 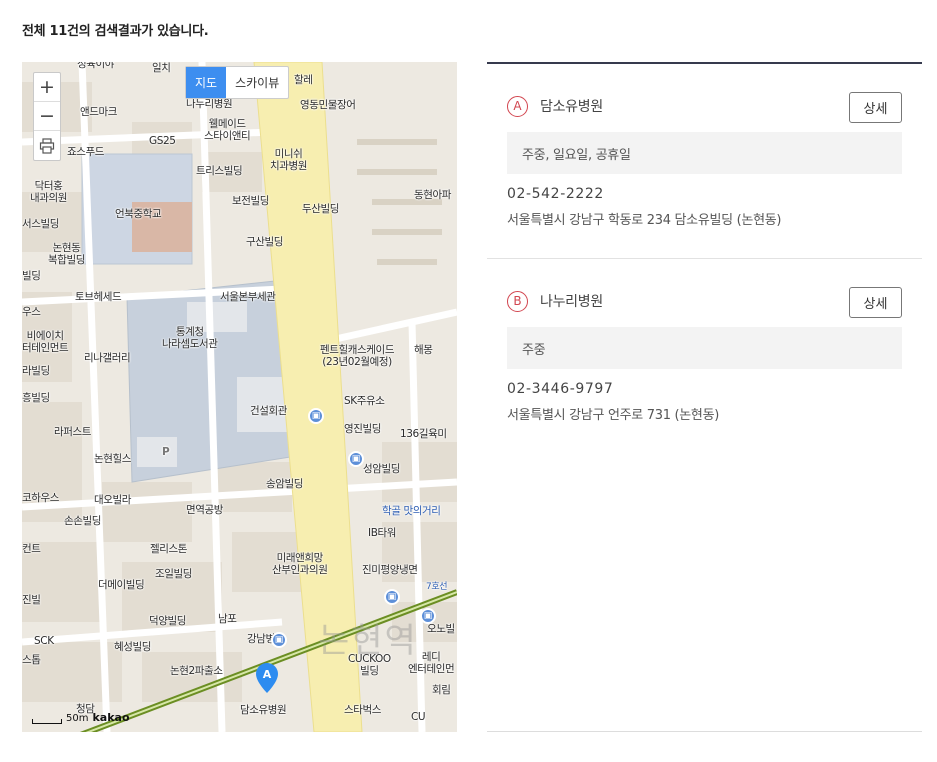 What do you see at coordinates (67, 254) in the screenshot?
I see `map-label: 논현동 복합빌딩` at bounding box center [67, 254].